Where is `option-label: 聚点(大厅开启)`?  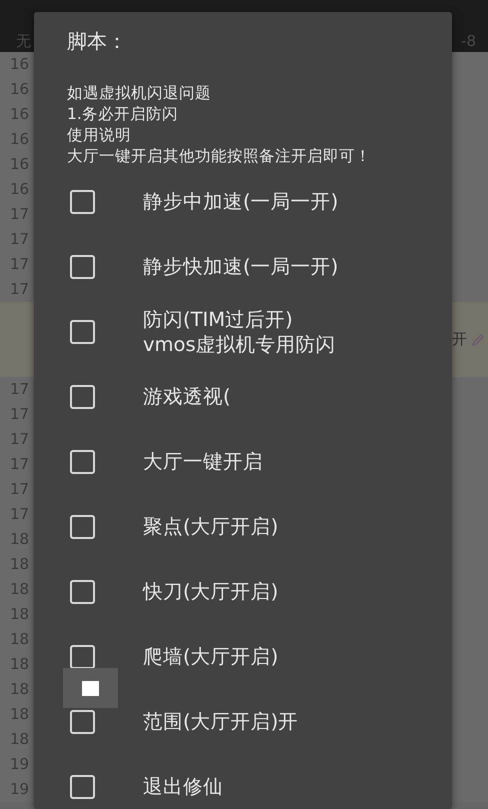
option-label: 聚点(大厅开启) is located at coordinates (210, 526).